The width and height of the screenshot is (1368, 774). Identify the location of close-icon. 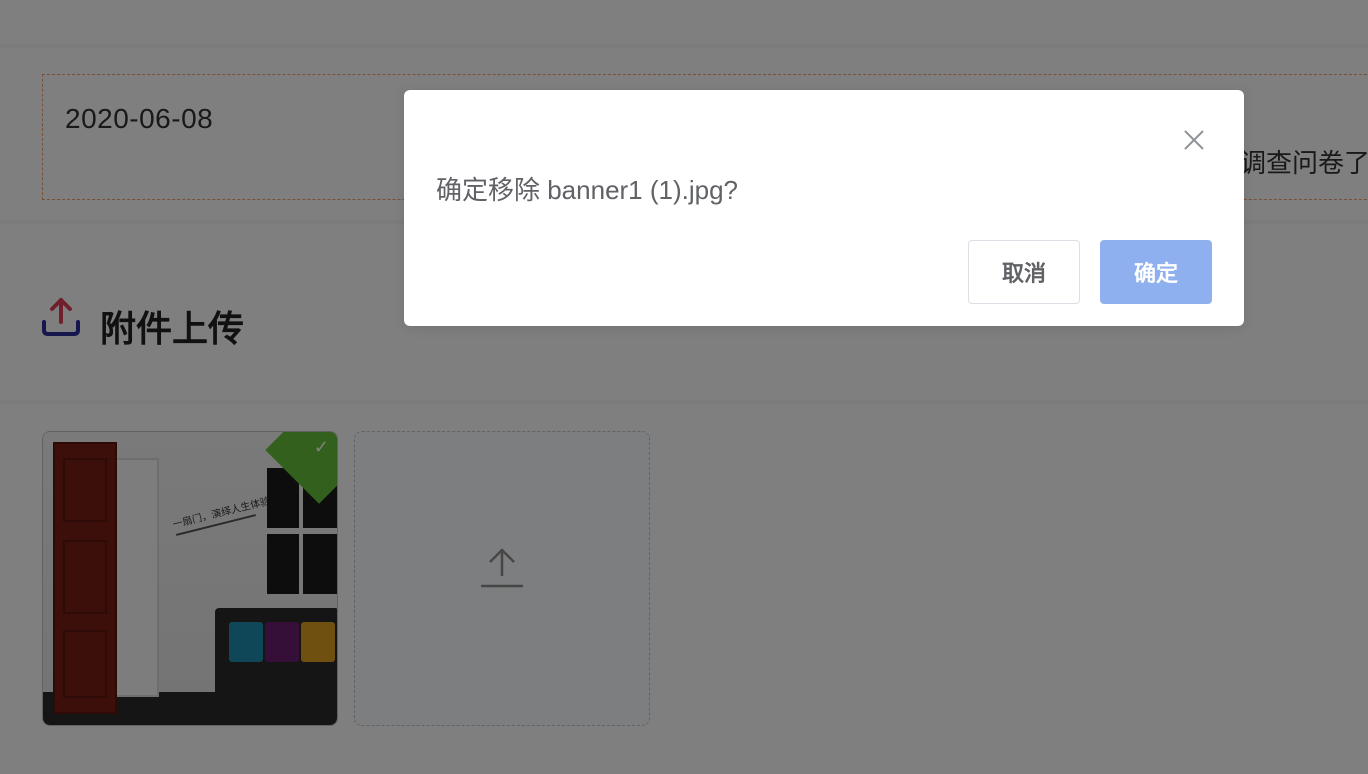
(1194, 140).